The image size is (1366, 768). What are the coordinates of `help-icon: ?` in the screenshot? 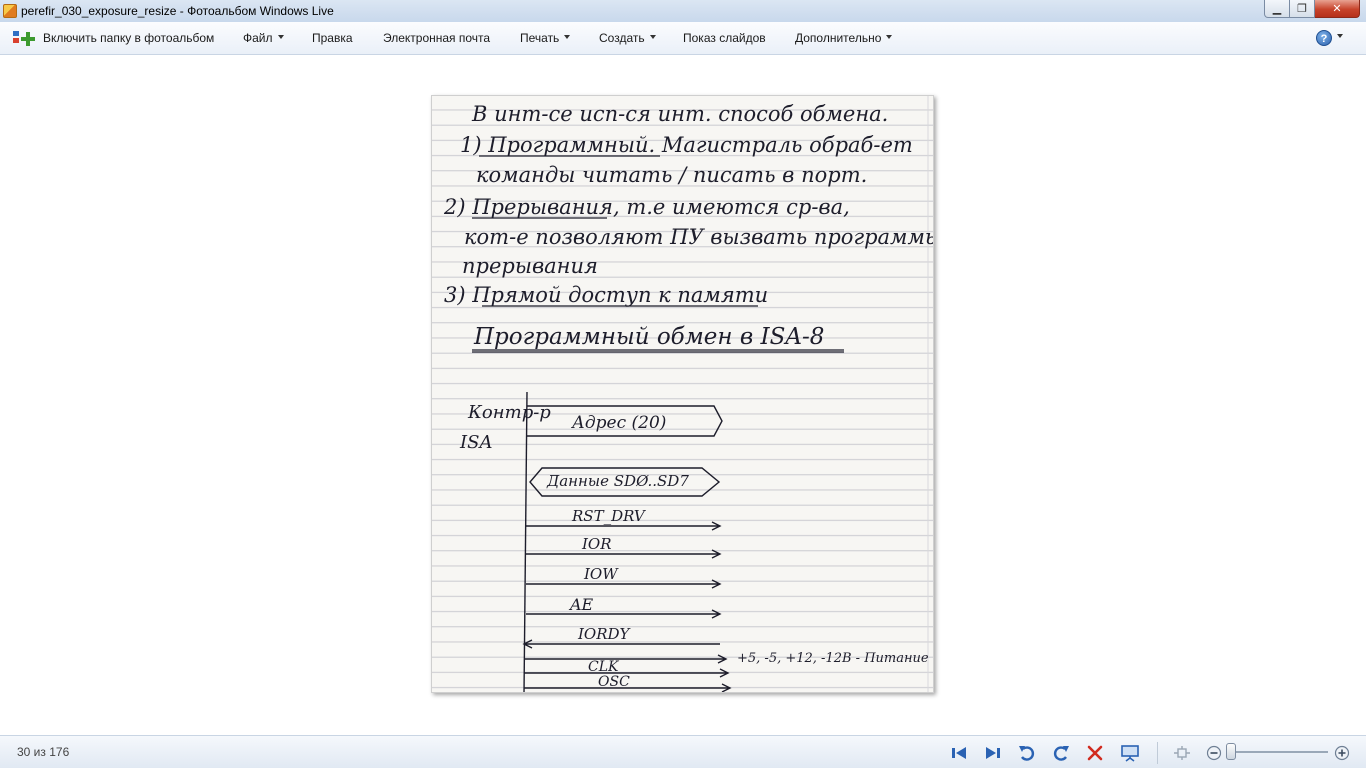 It's located at (1324, 38).